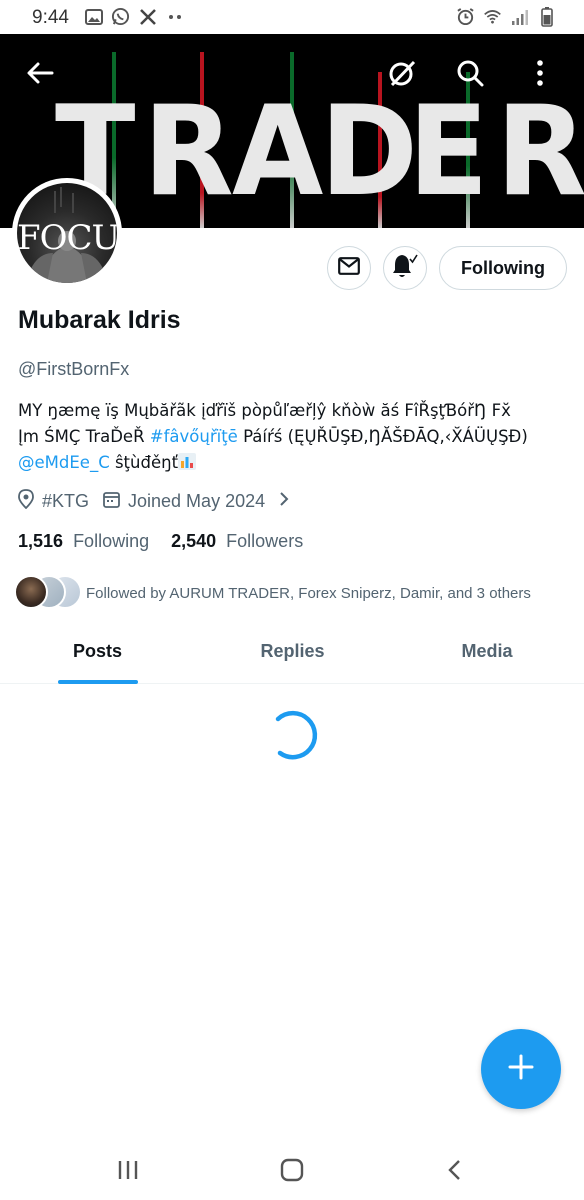 The width and height of the screenshot is (584, 1200). I want to click on message-button, so click(349, 268).